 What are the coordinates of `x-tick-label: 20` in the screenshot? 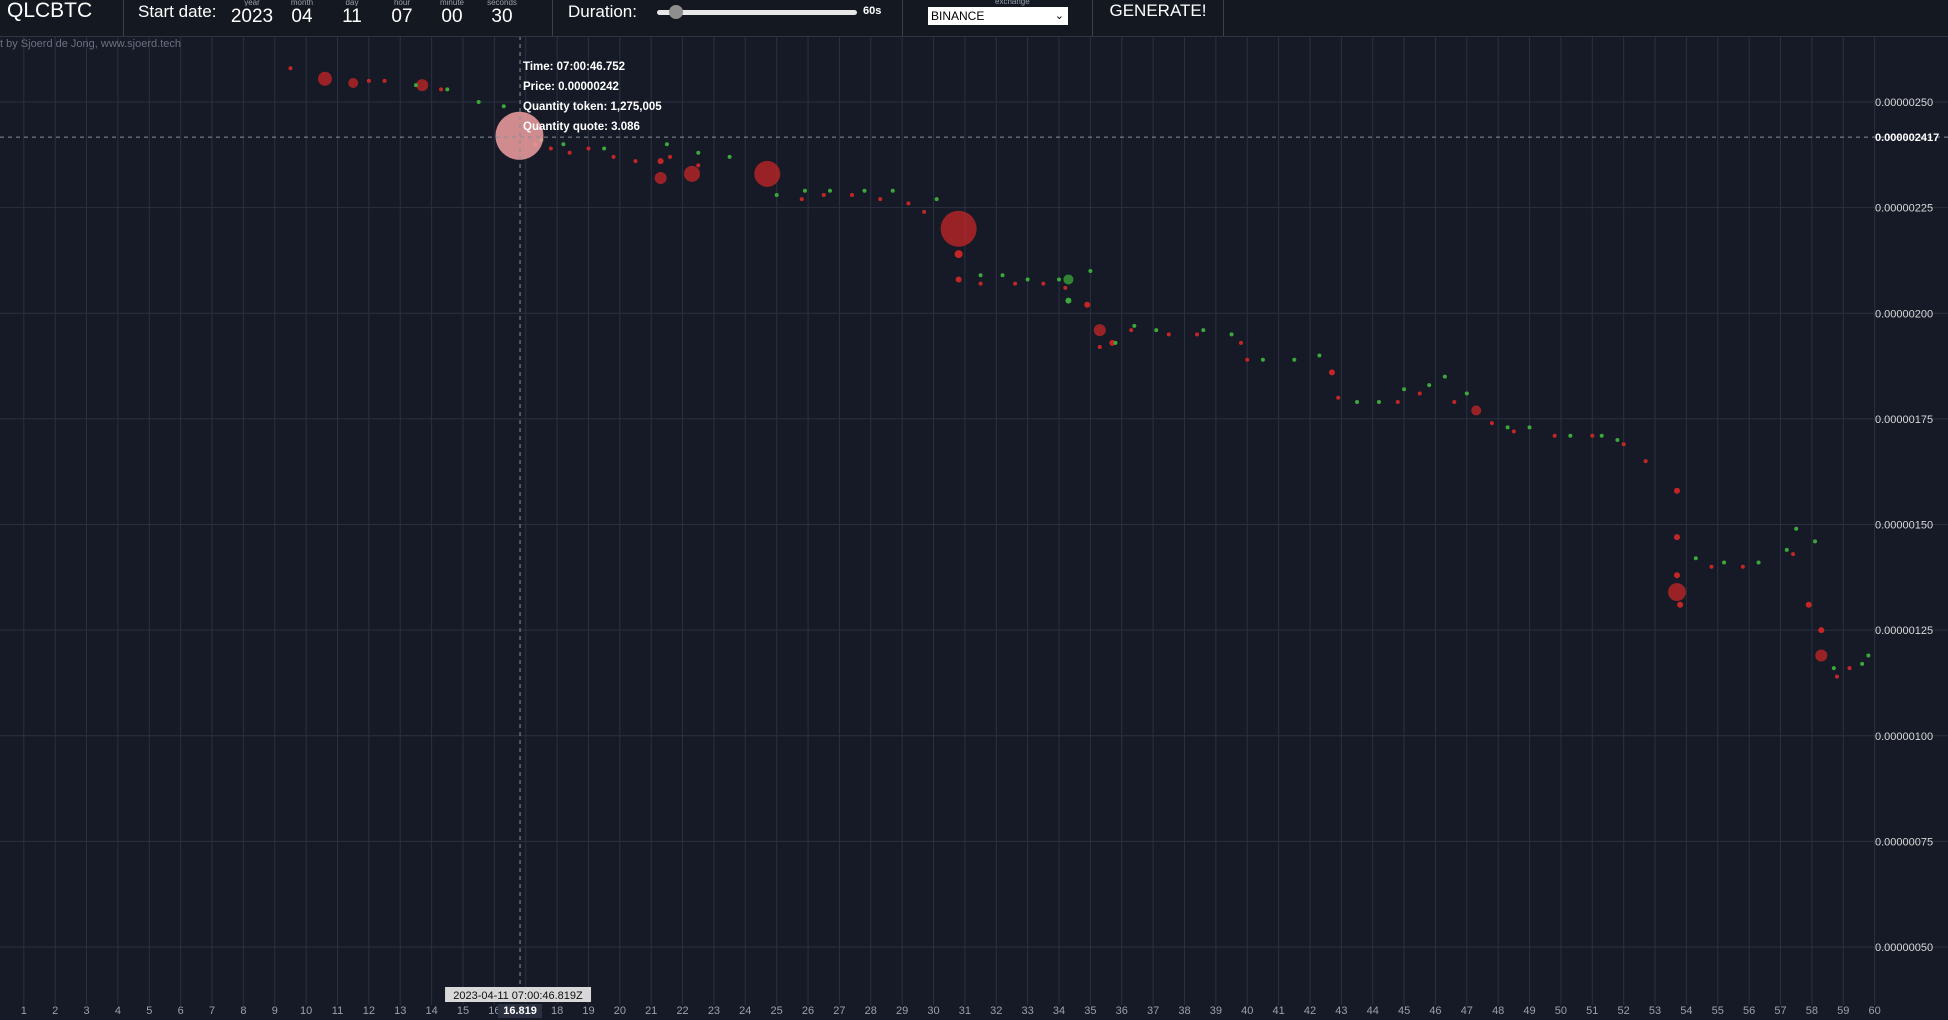 It's located at (620, 1011).